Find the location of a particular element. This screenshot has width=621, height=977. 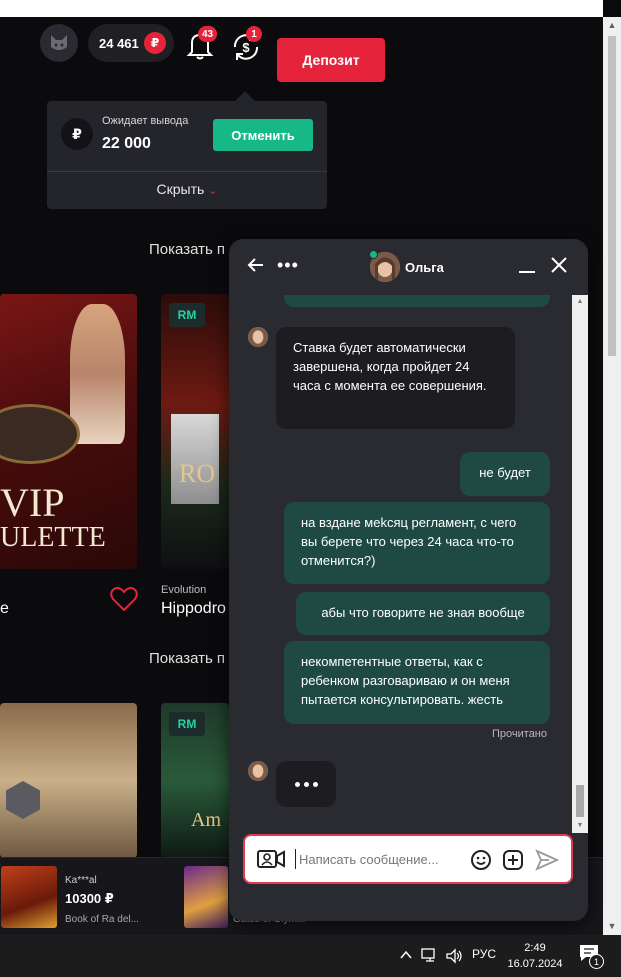

page-scrollbar: ▲ ▼ is located at coordinates (612, 476).